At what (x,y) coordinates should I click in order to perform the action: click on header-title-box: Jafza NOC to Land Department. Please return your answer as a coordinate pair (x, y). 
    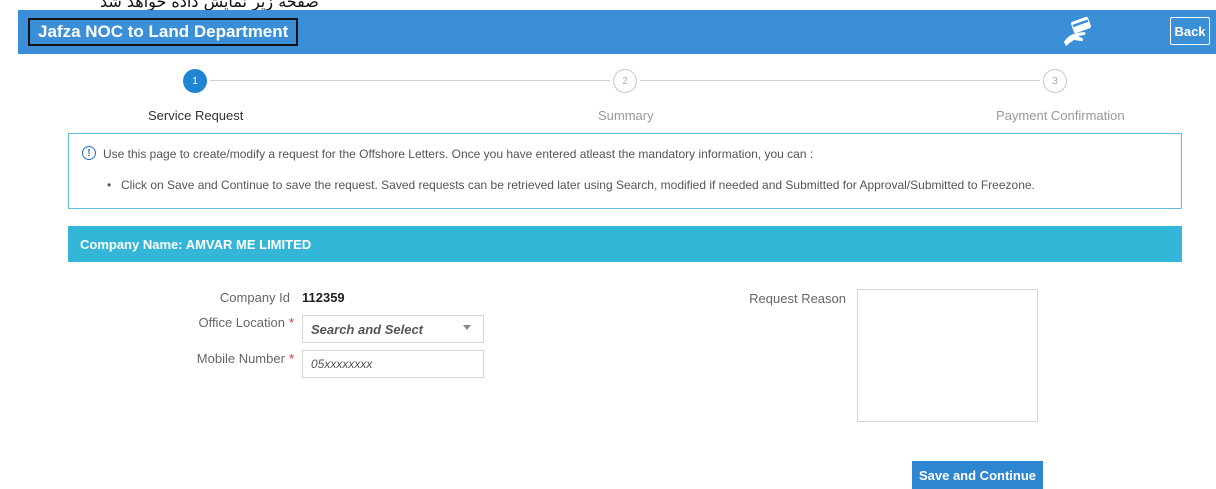
    Looking at the image, I should click on (163, 32).